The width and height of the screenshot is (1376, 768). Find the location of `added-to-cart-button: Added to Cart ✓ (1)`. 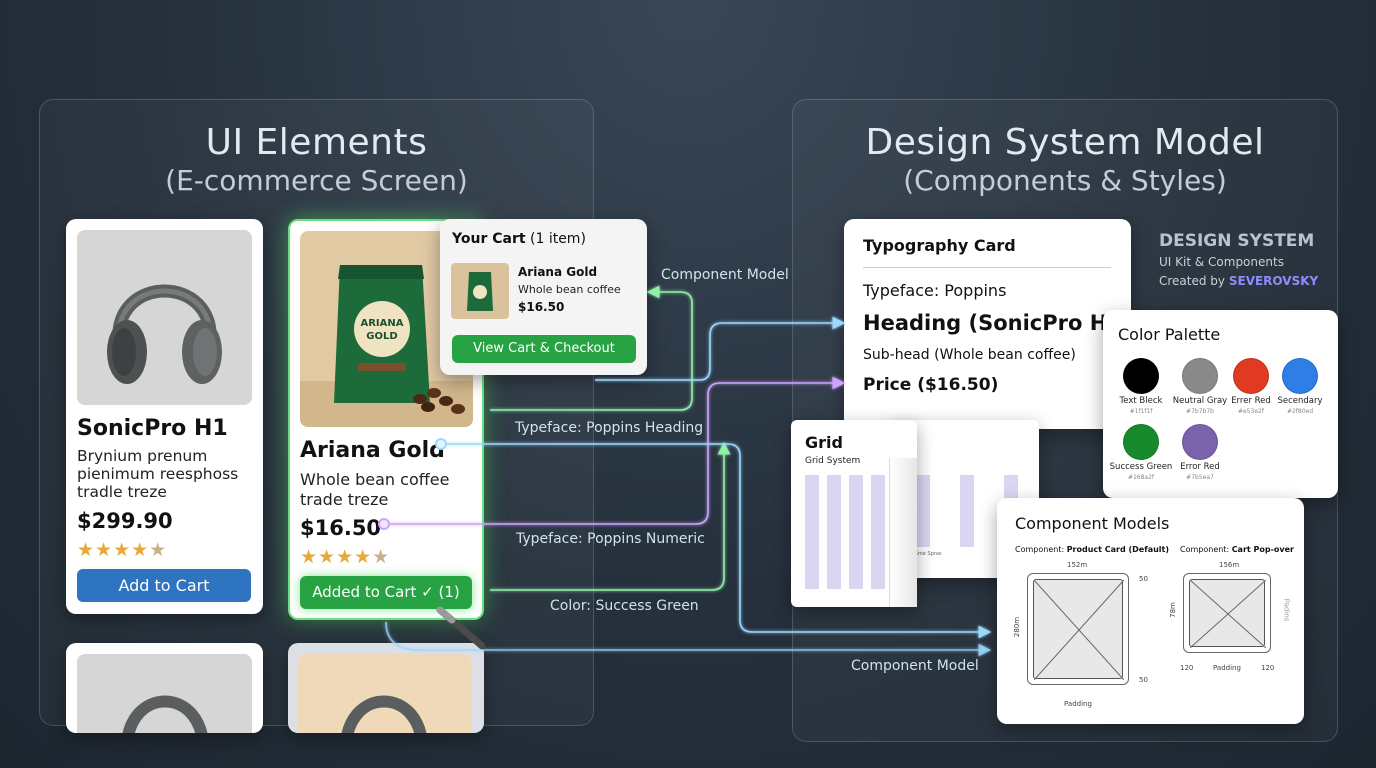

added-to-cart-button: Added to Cart ✓ (1) is located at coordinates (386, 592).